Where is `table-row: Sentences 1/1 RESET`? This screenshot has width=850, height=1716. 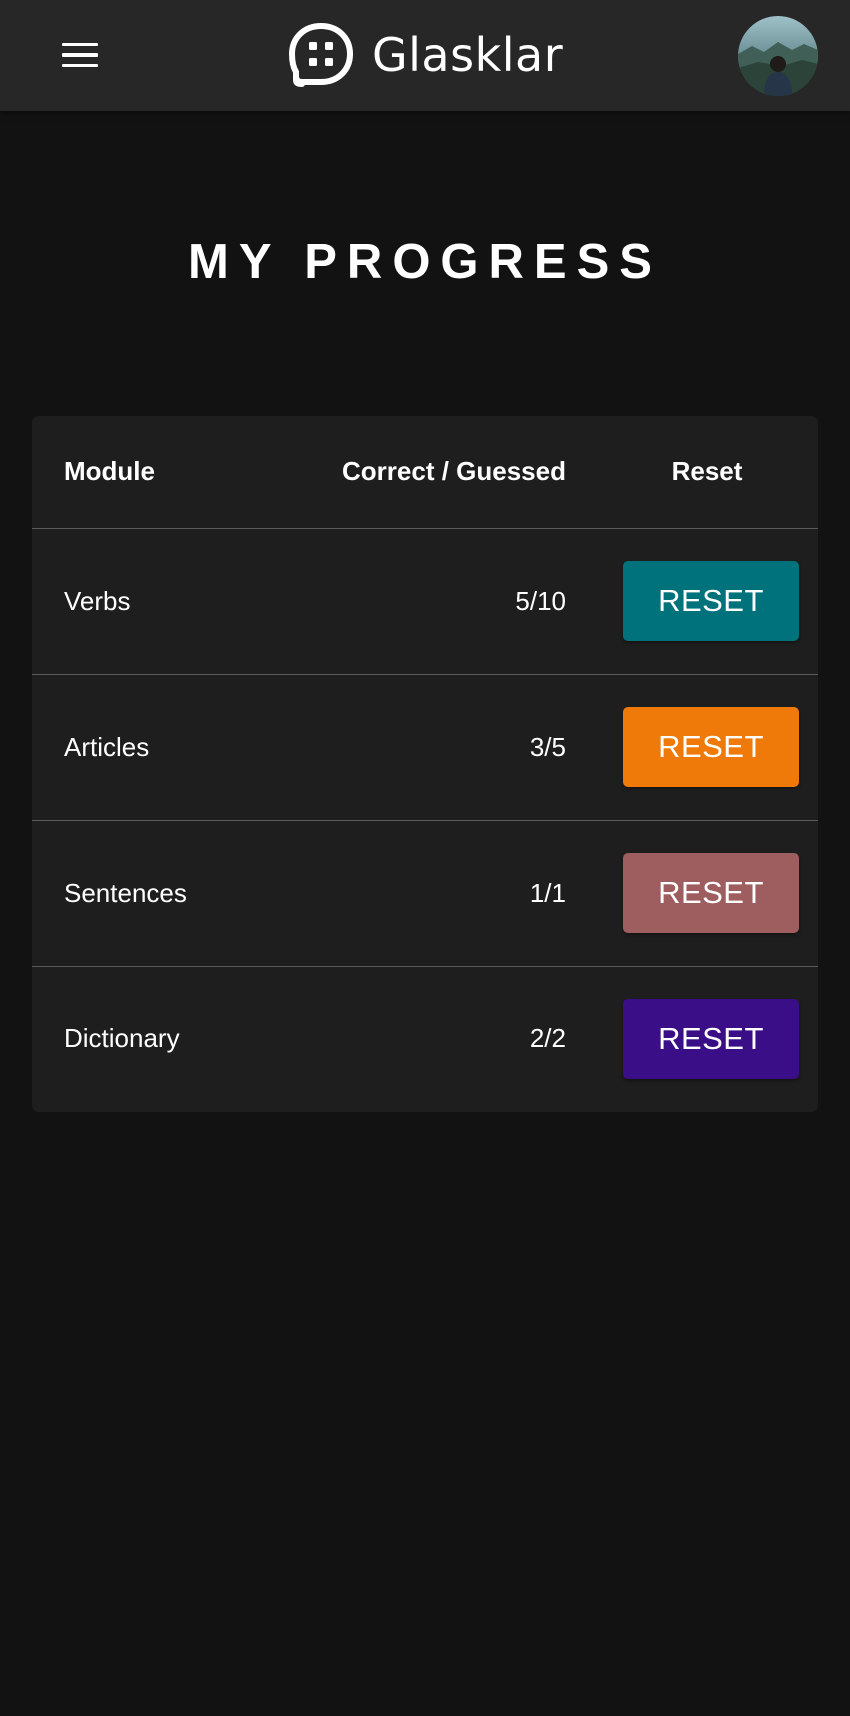 table-row: Sentences 1/1 RESET is located at coordinates (425, 893).